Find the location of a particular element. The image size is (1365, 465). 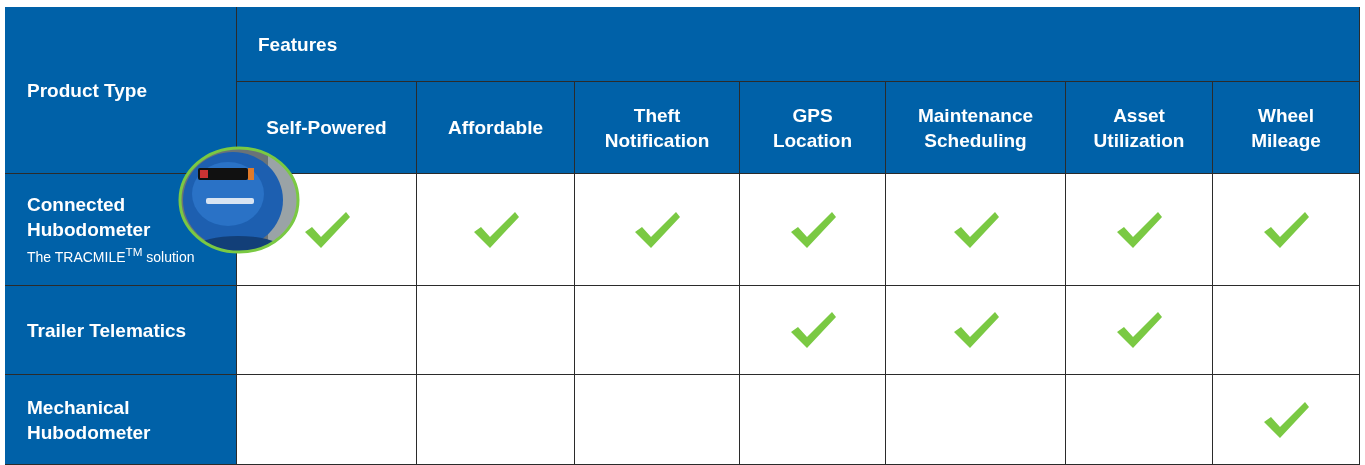

column-heading: Asset Utilization is located at coordinates (1139, 128).